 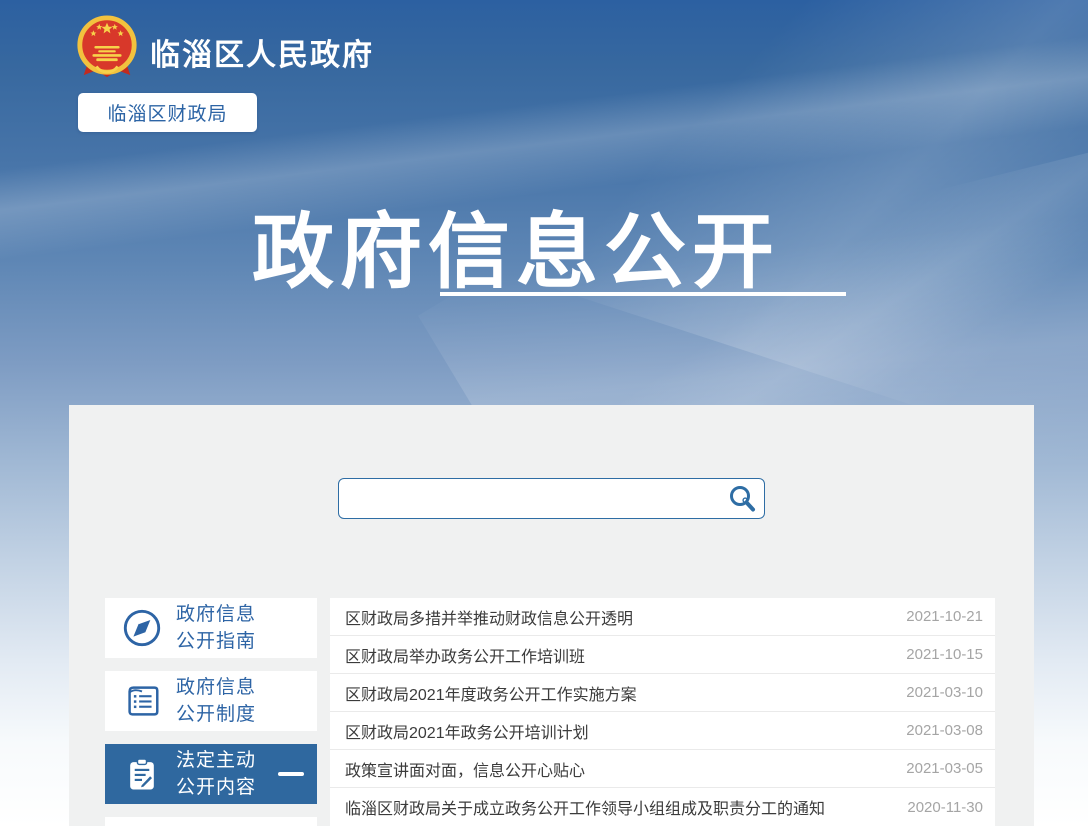 I want to click on sidebar-item-statutory-disclosure: 法定主动 公开内容, so click(x=211, y=774).